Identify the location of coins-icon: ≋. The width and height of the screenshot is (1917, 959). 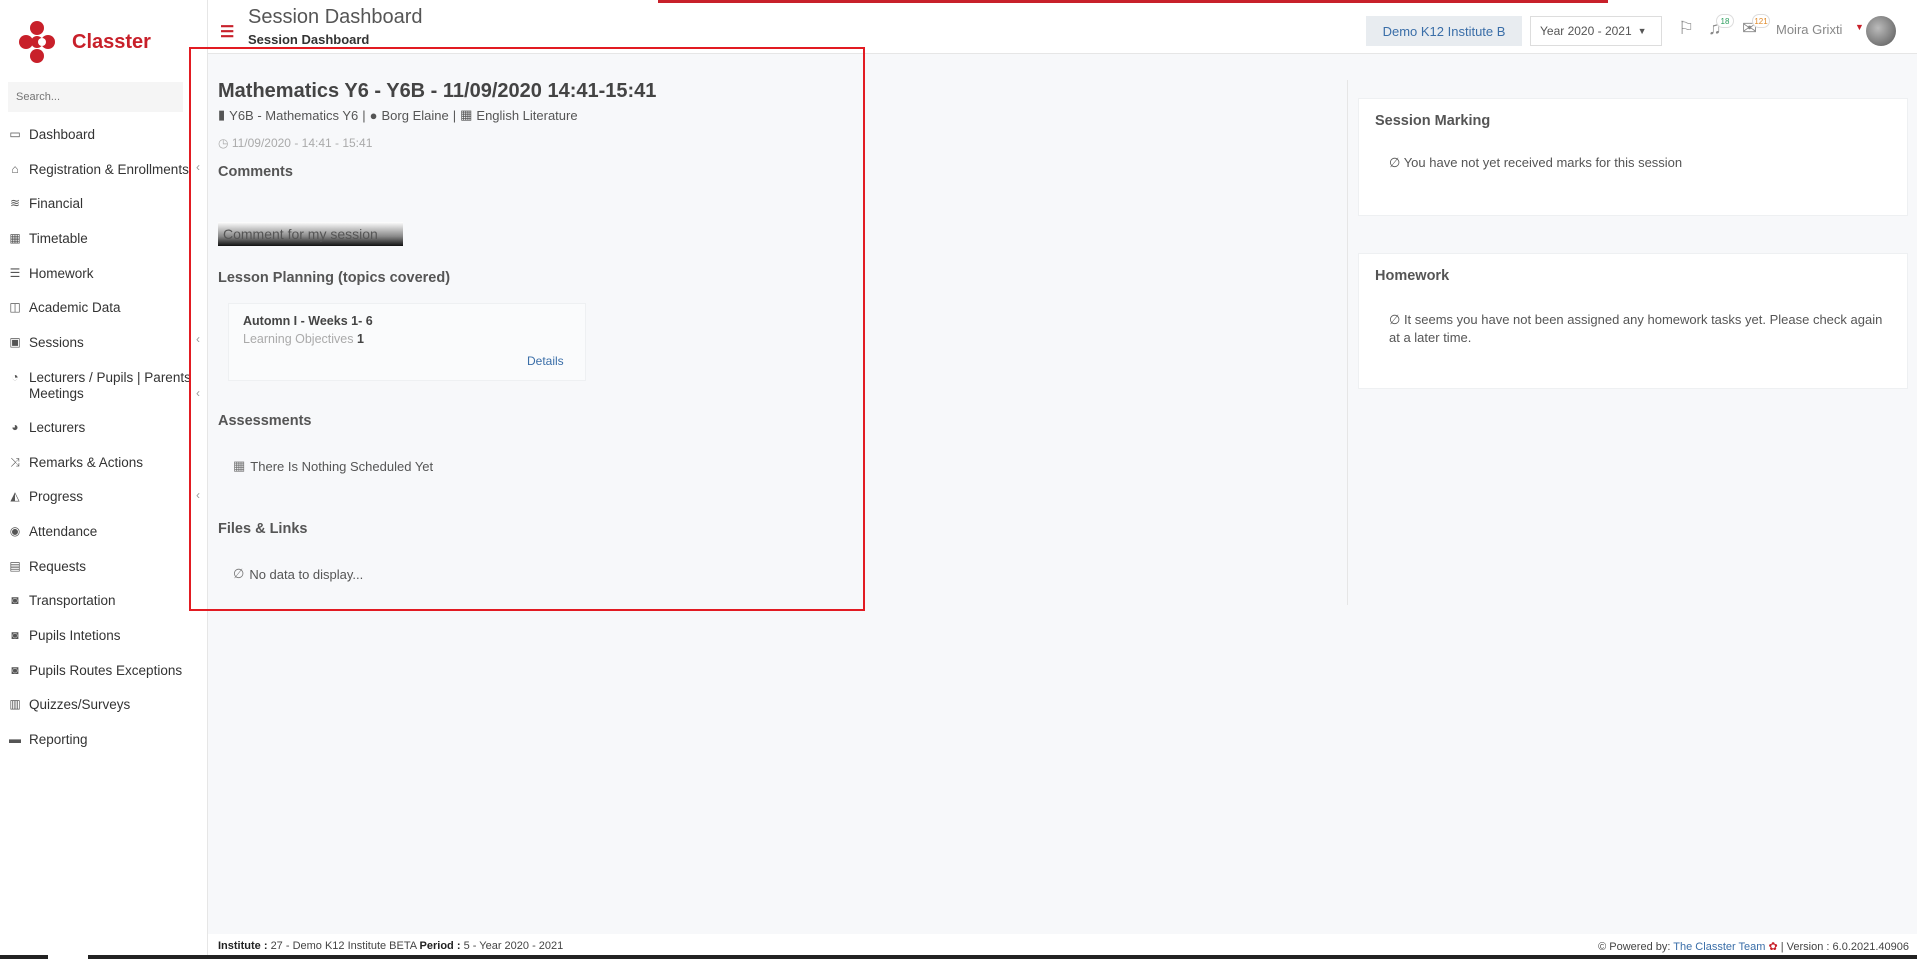
(15, 203).